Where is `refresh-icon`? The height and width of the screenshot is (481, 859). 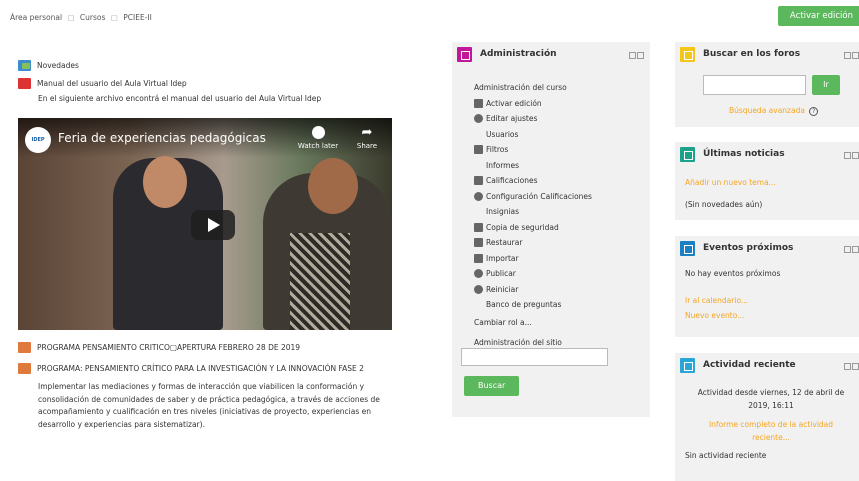
refresh-icon is located at coordinates (478, 289).